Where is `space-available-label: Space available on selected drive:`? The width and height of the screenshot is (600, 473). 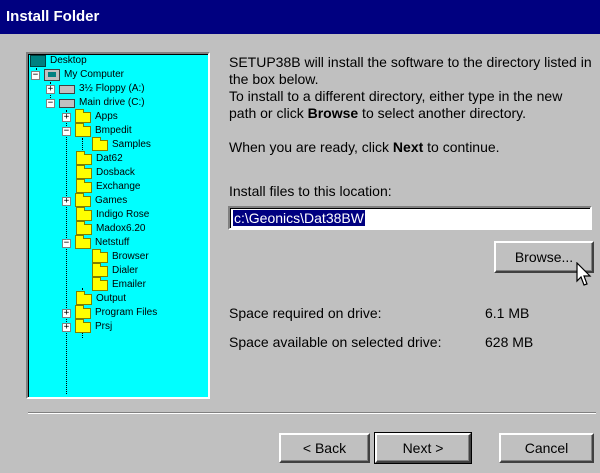 space-available-label: Space available on selected drive: is located at coordinates (335, 342).